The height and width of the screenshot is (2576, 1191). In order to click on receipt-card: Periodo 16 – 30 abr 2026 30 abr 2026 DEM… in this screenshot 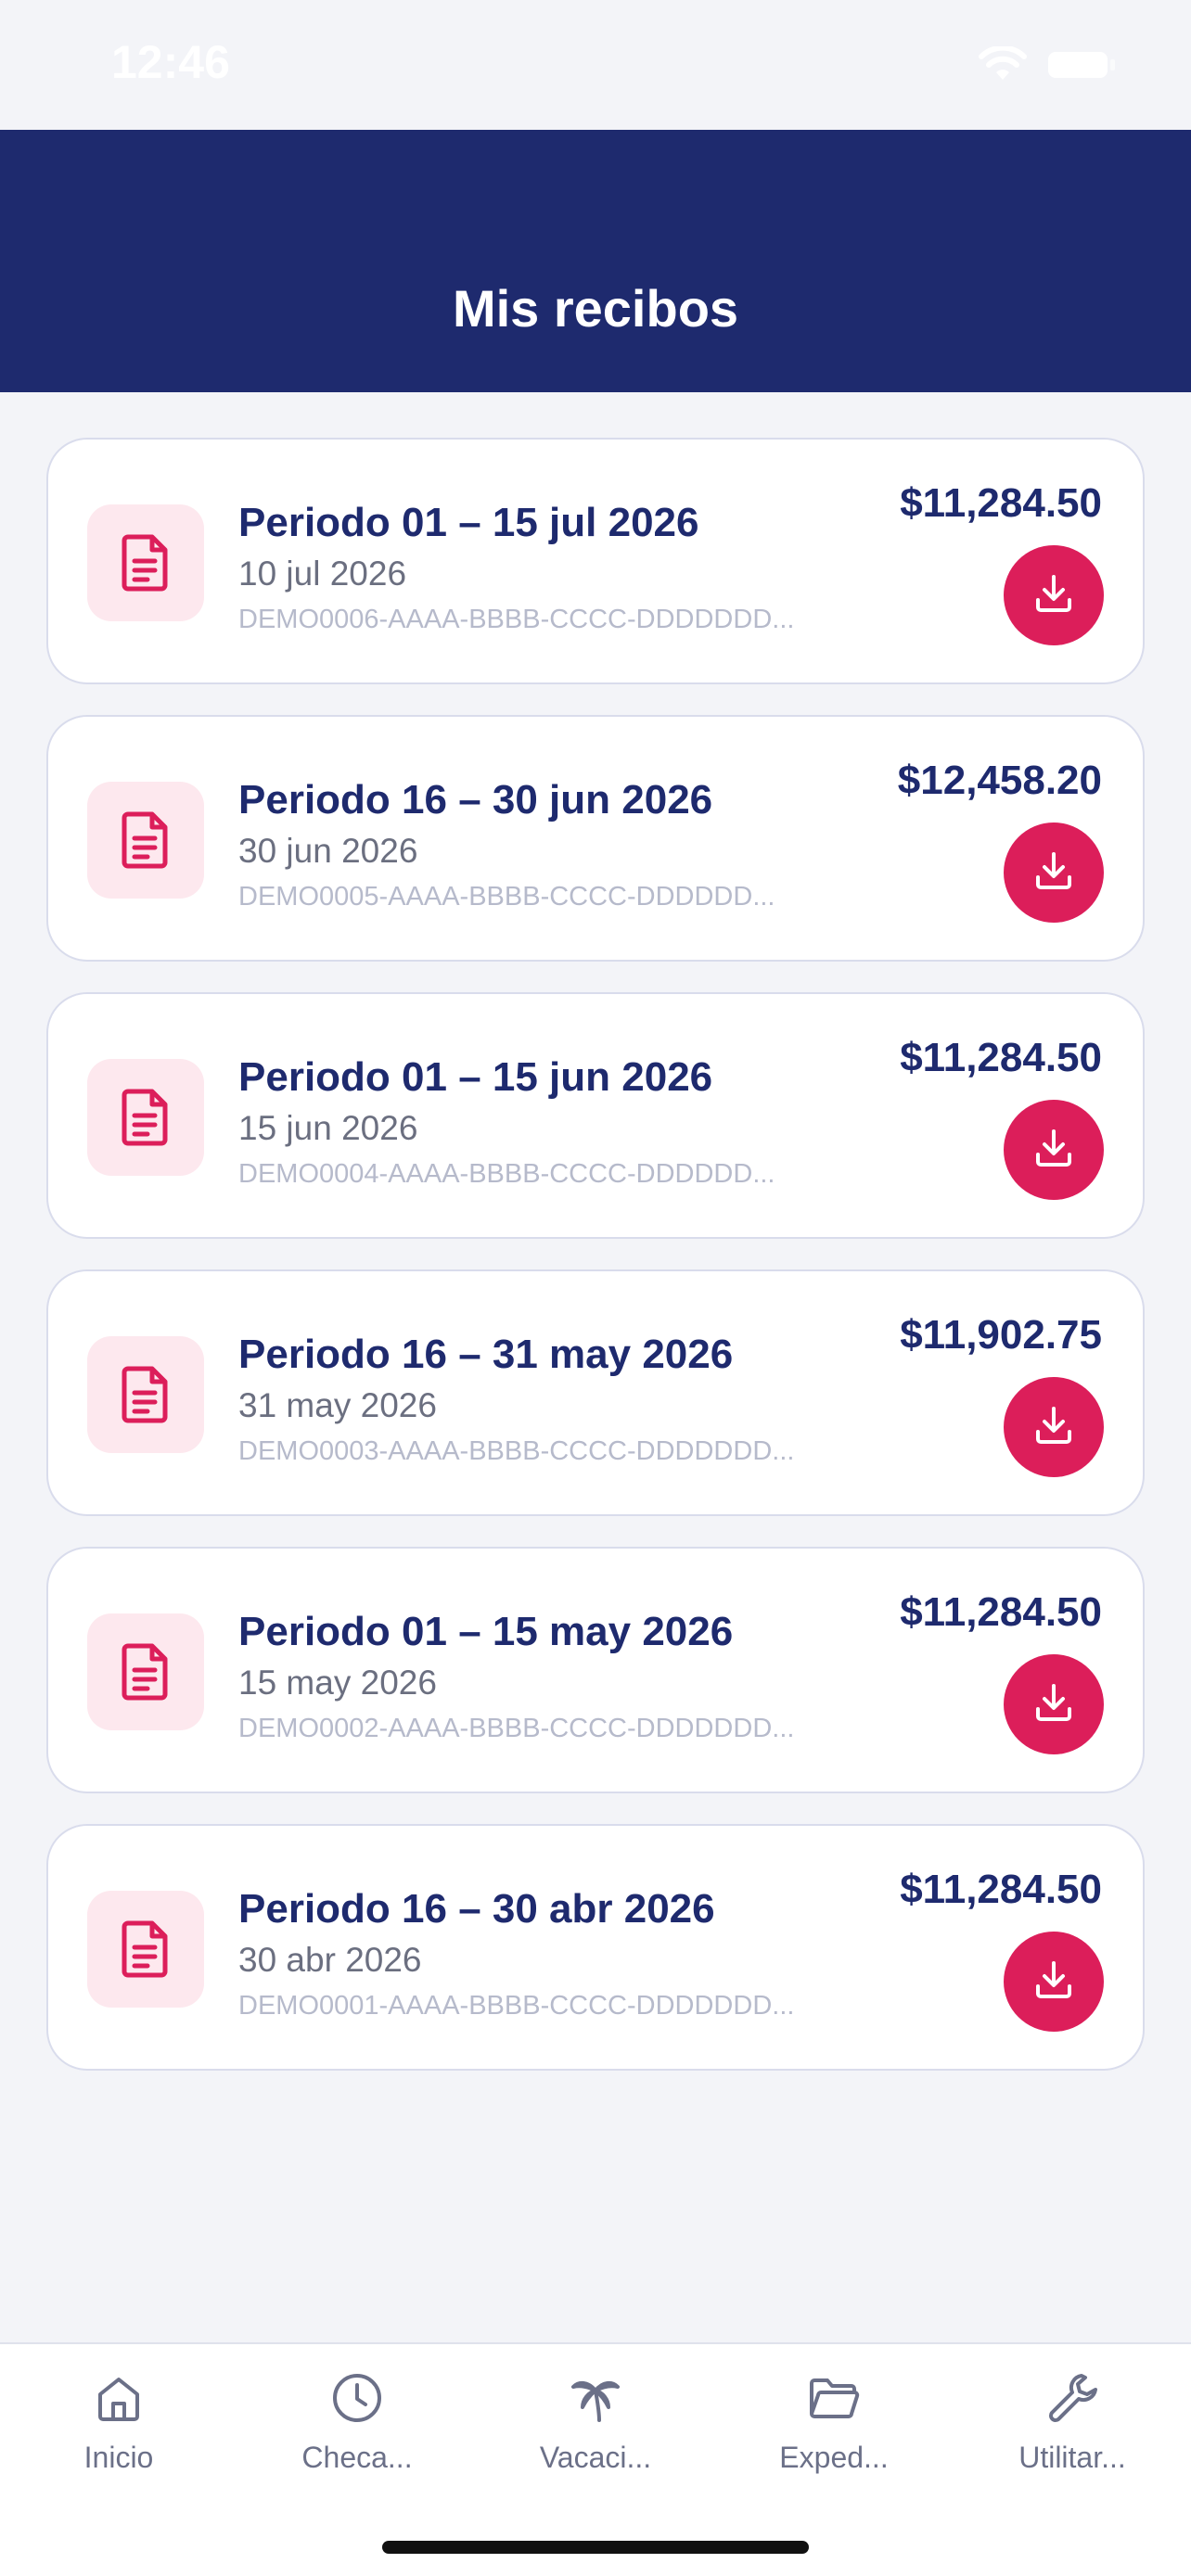, I will do `click(595, 1947)`.